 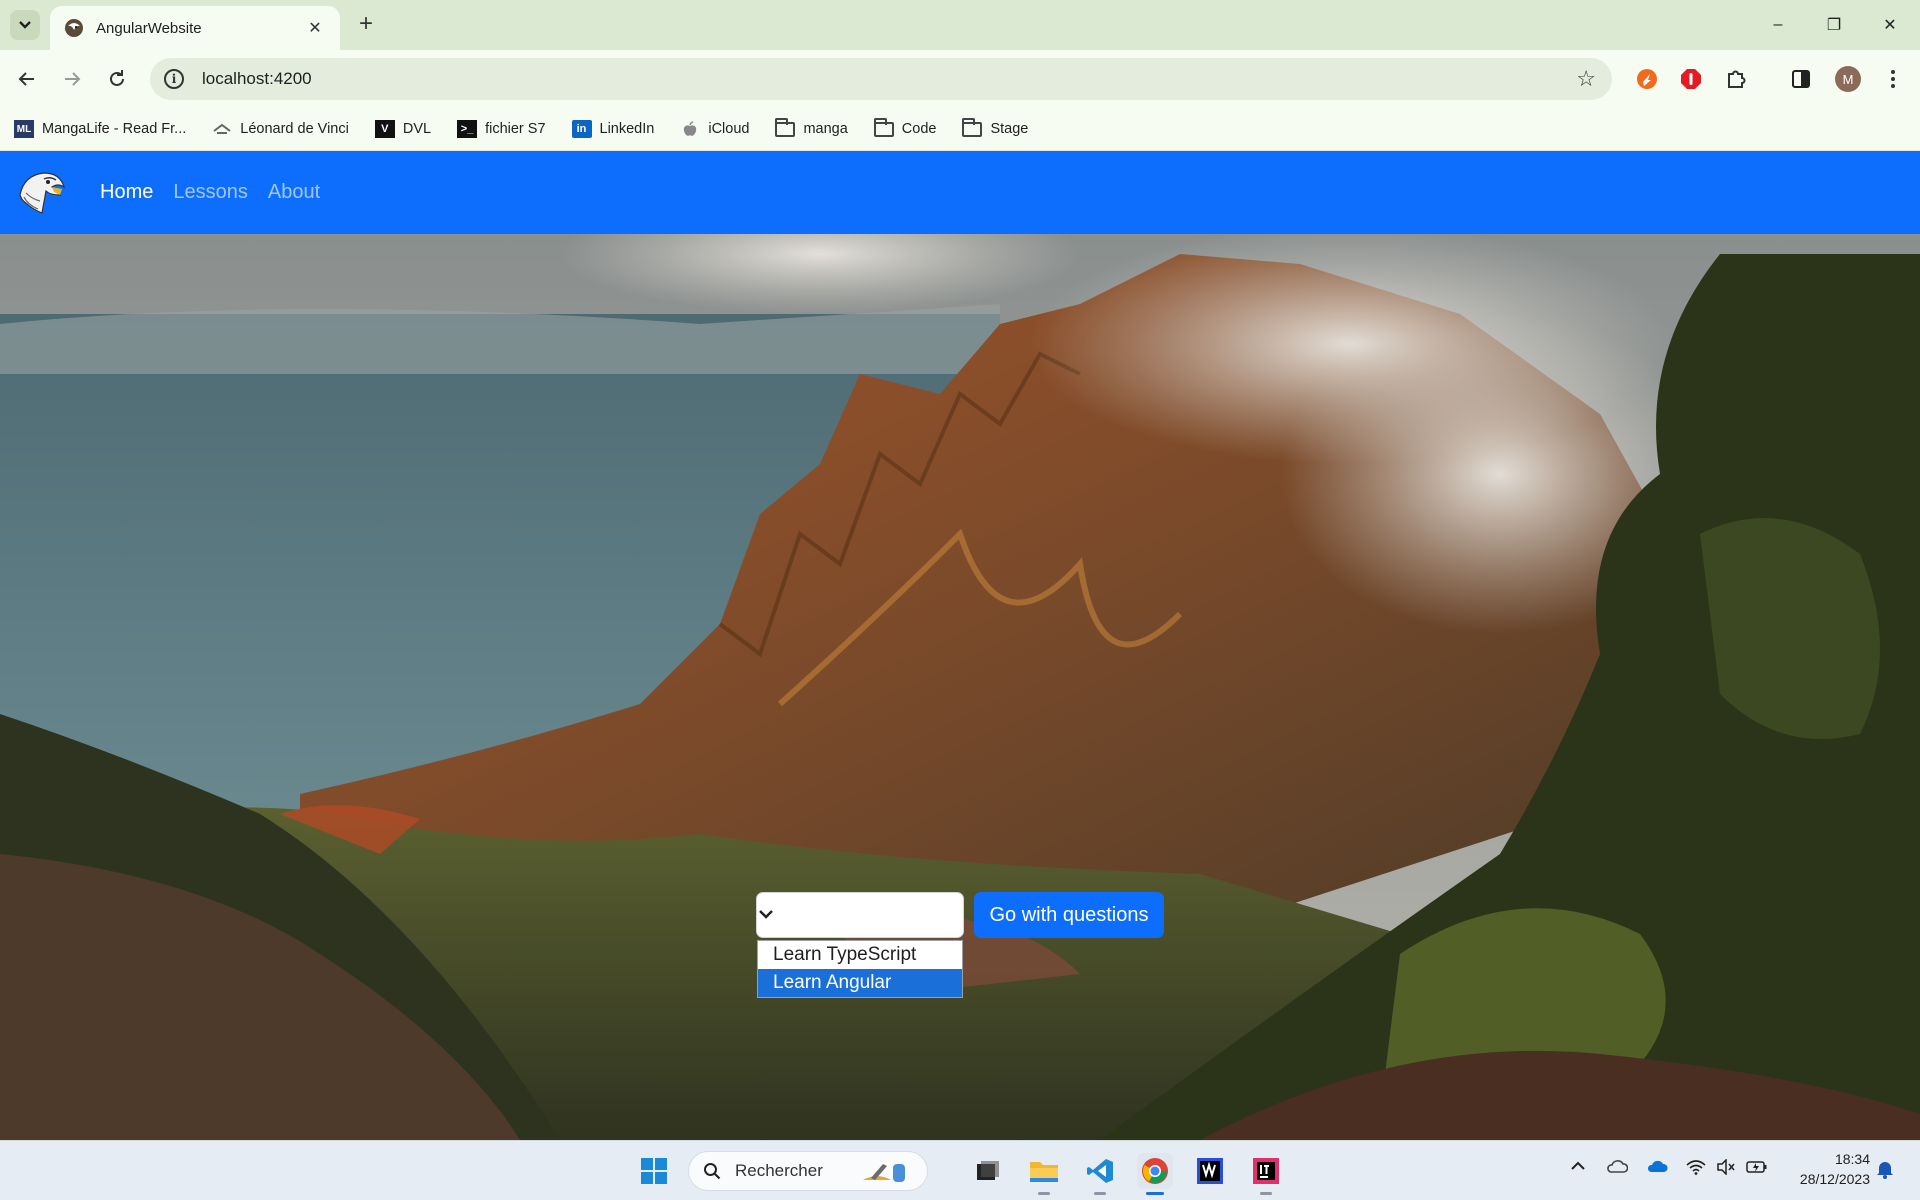 What do you see at coordinates (690, 129) in the screenshot?
I see `apple-icon` at bounding box center [690, 129].